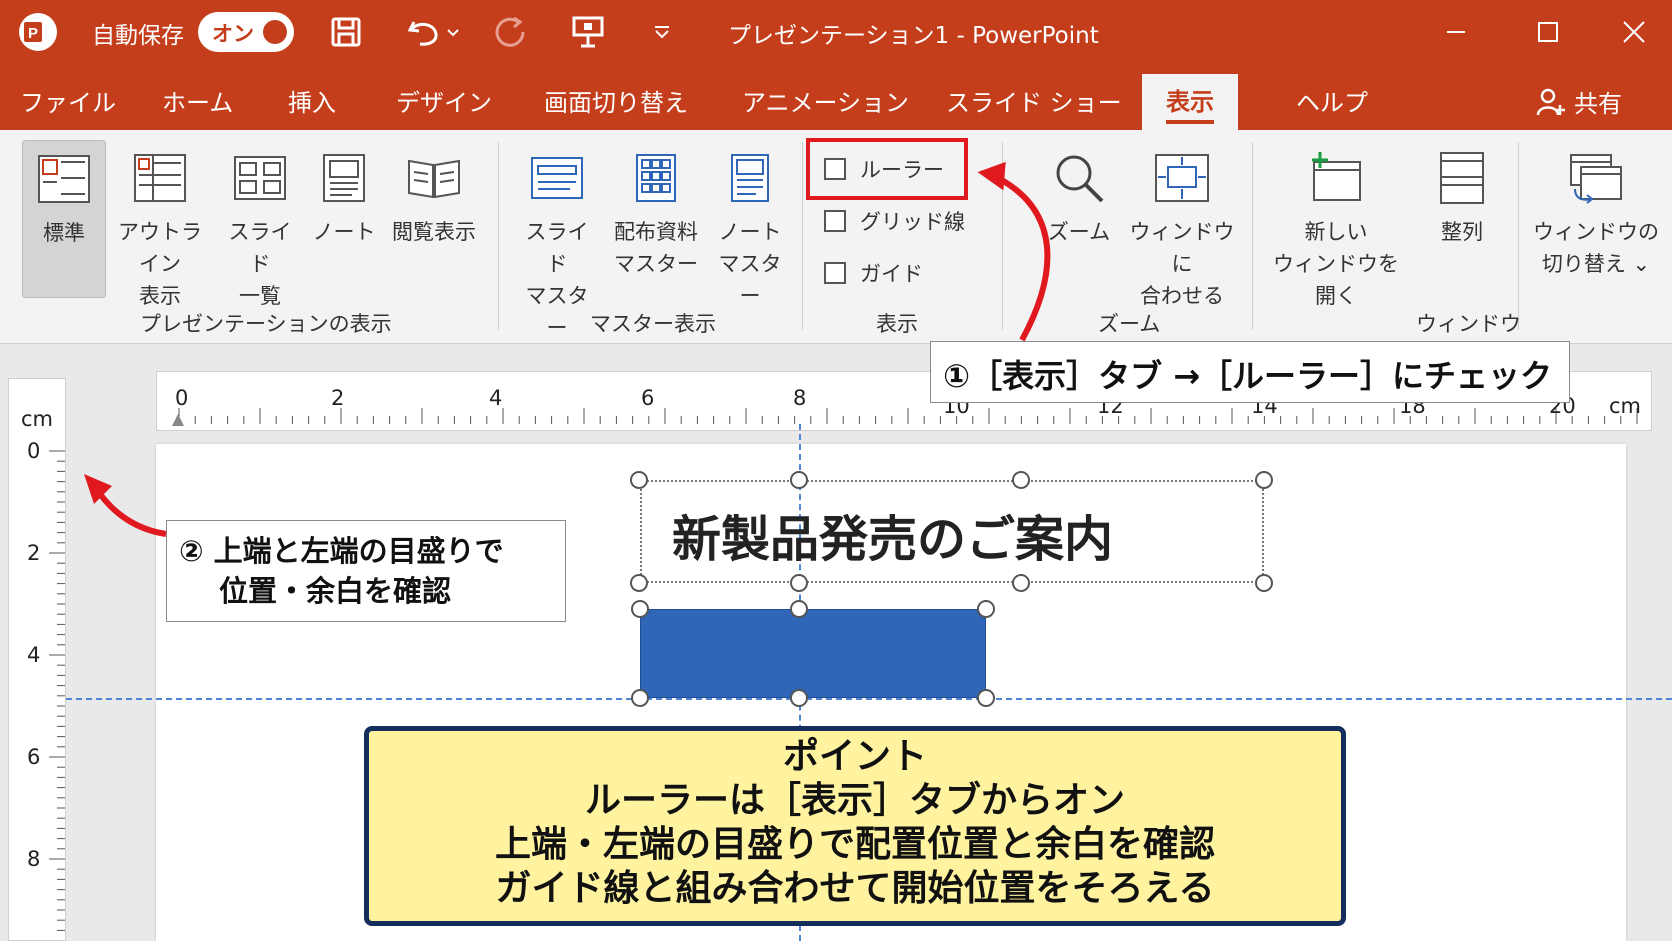 The image size is (1672, 941). Describe the element at coordinates (892, 535) in the screenshot. I see `slide-title: 新製品発売のご案内` at that location.